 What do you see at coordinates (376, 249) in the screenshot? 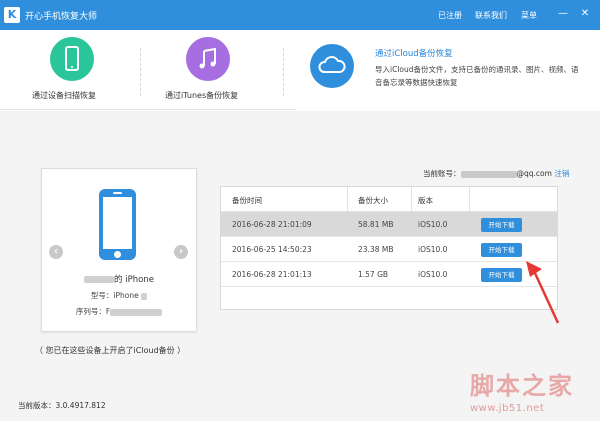
I see `row-size: 23.38 MB` at bounding box center [376, 249].